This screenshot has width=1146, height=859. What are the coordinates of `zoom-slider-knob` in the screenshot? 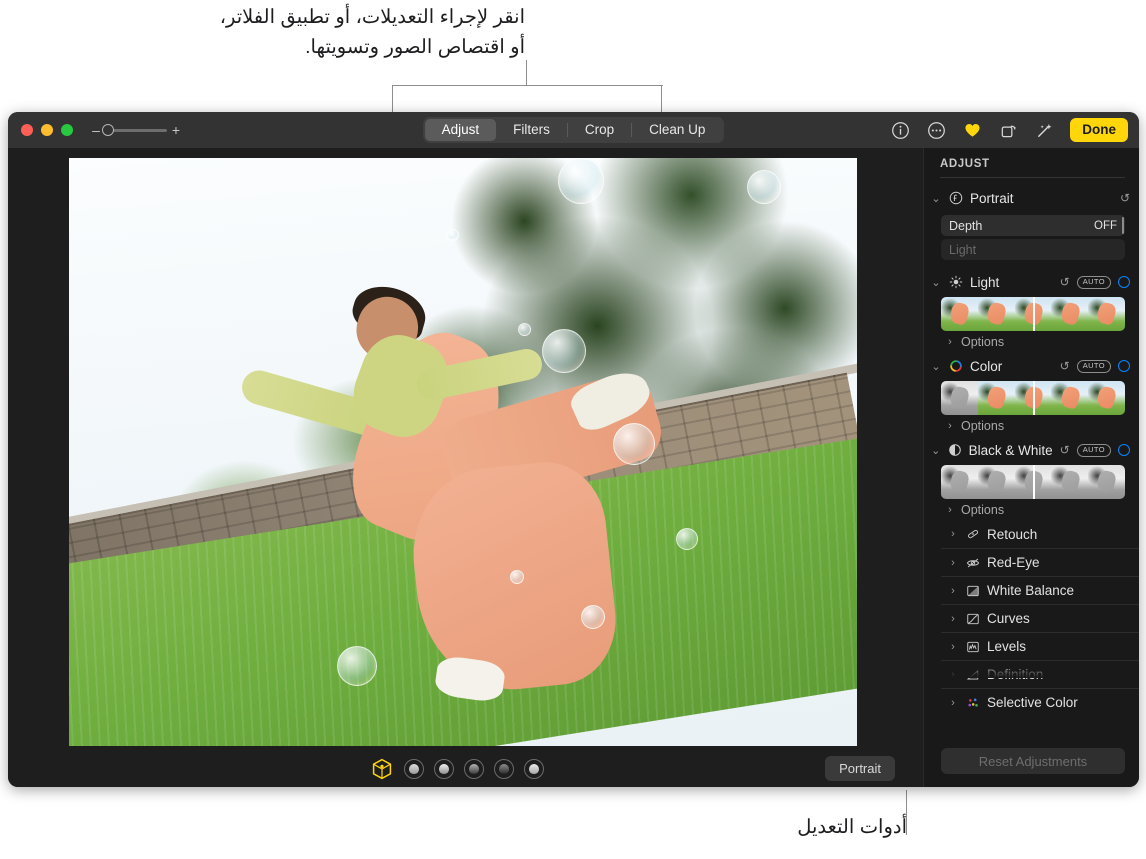 It's located at (108, 130).